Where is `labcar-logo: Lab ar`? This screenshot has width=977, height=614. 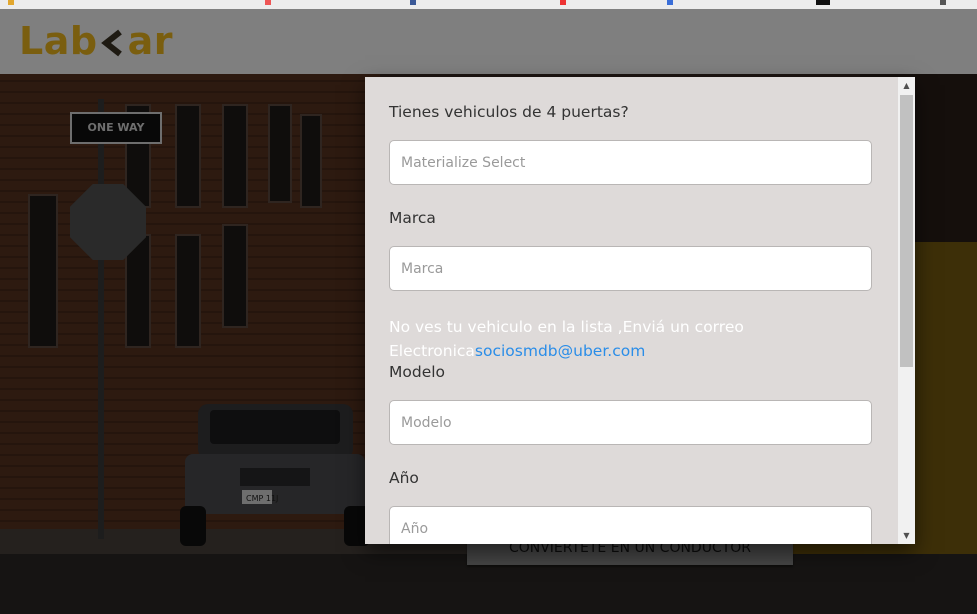
labcar-logo: Lab ar is located at coordinates (96, 41).